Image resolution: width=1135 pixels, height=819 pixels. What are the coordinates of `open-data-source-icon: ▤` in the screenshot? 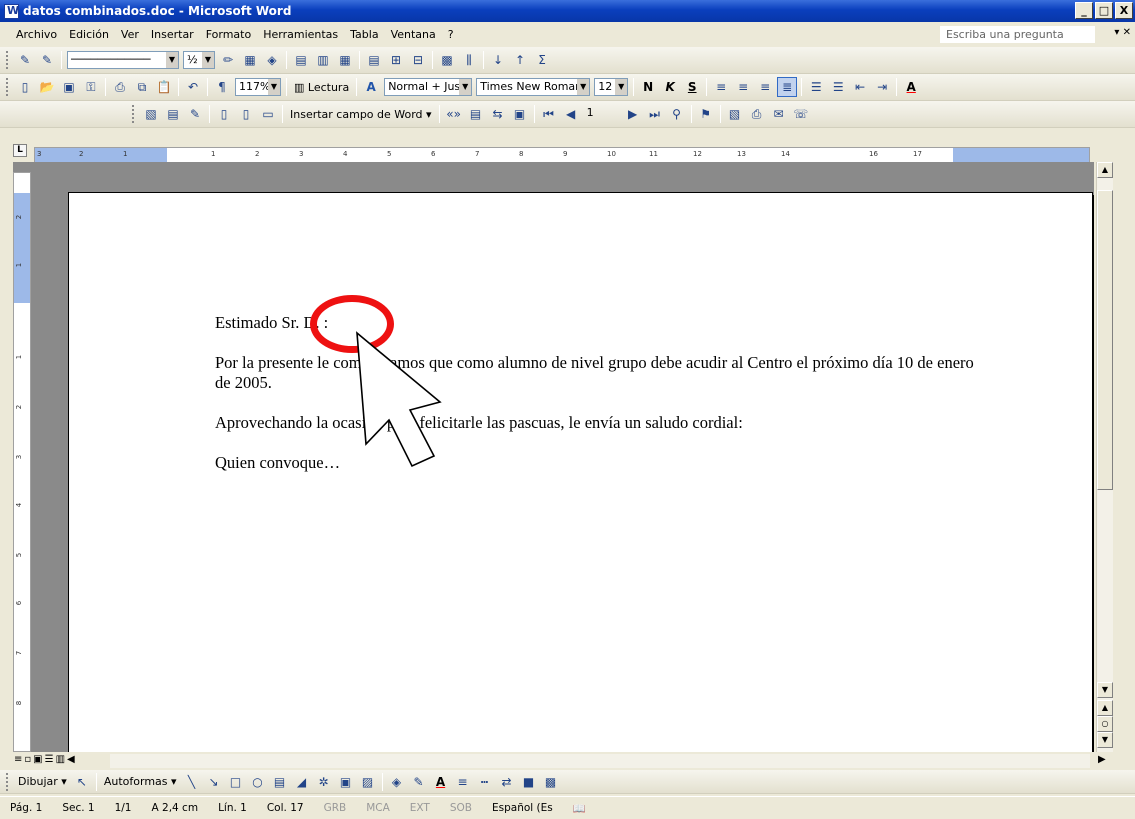 It's located at (173, 114).